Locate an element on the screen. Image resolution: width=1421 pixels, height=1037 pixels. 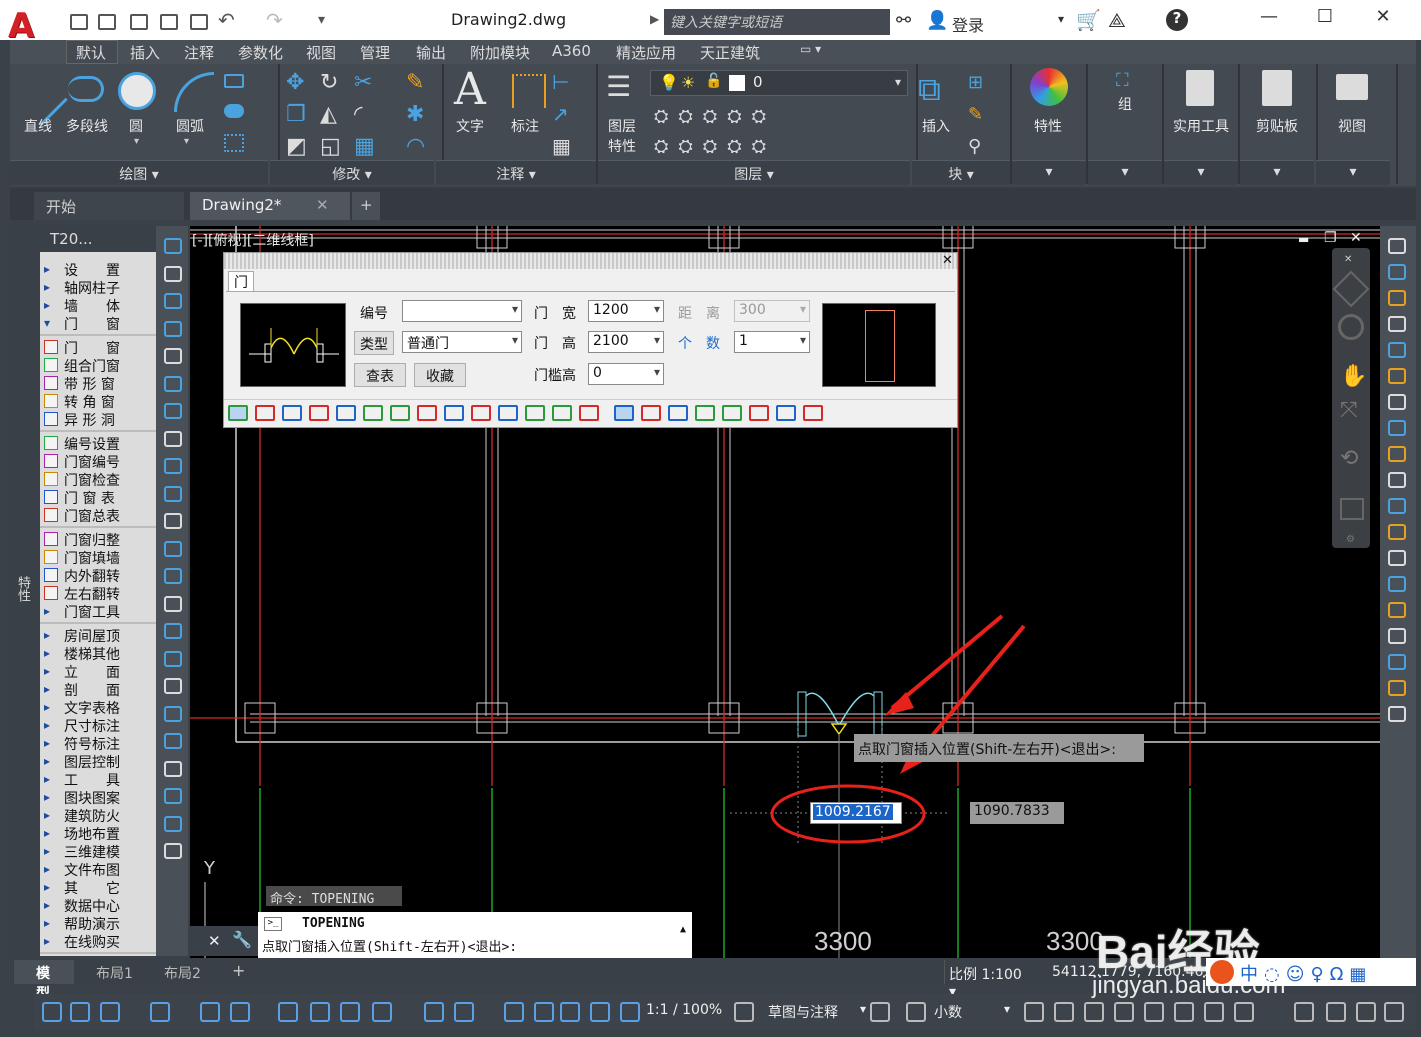
group-icon: ⛶ is located at coordinates (1122, 80).